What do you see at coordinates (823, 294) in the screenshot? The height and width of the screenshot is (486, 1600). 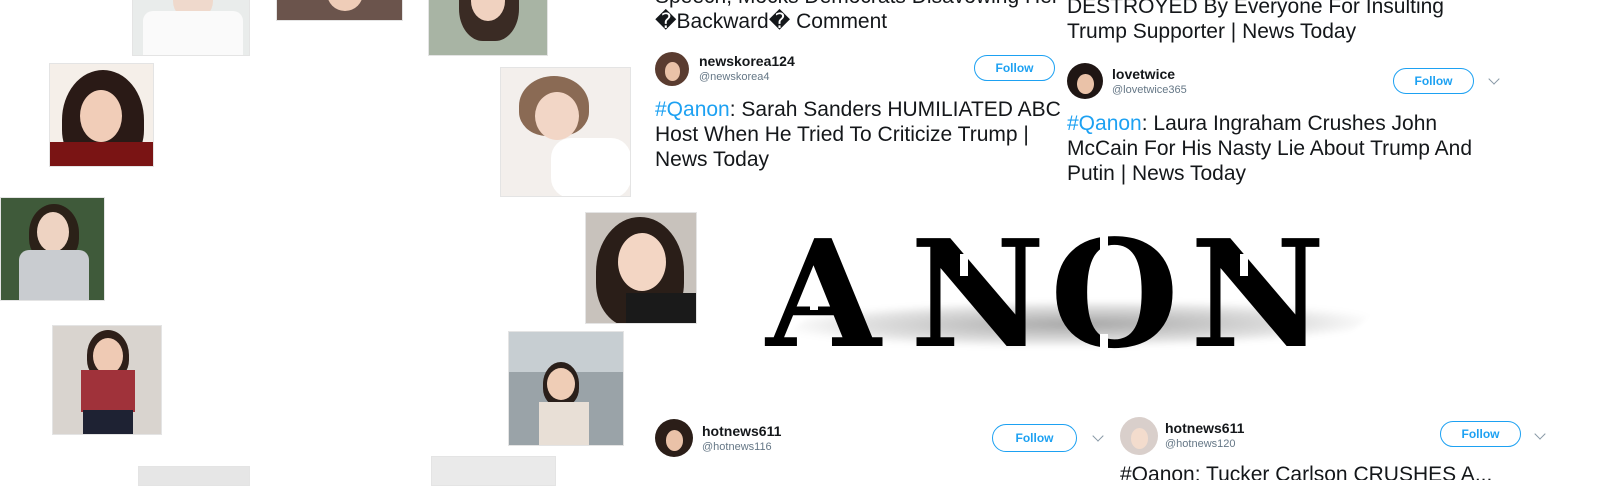 I see `anon-letter: A` at bounding box center [823, 294].